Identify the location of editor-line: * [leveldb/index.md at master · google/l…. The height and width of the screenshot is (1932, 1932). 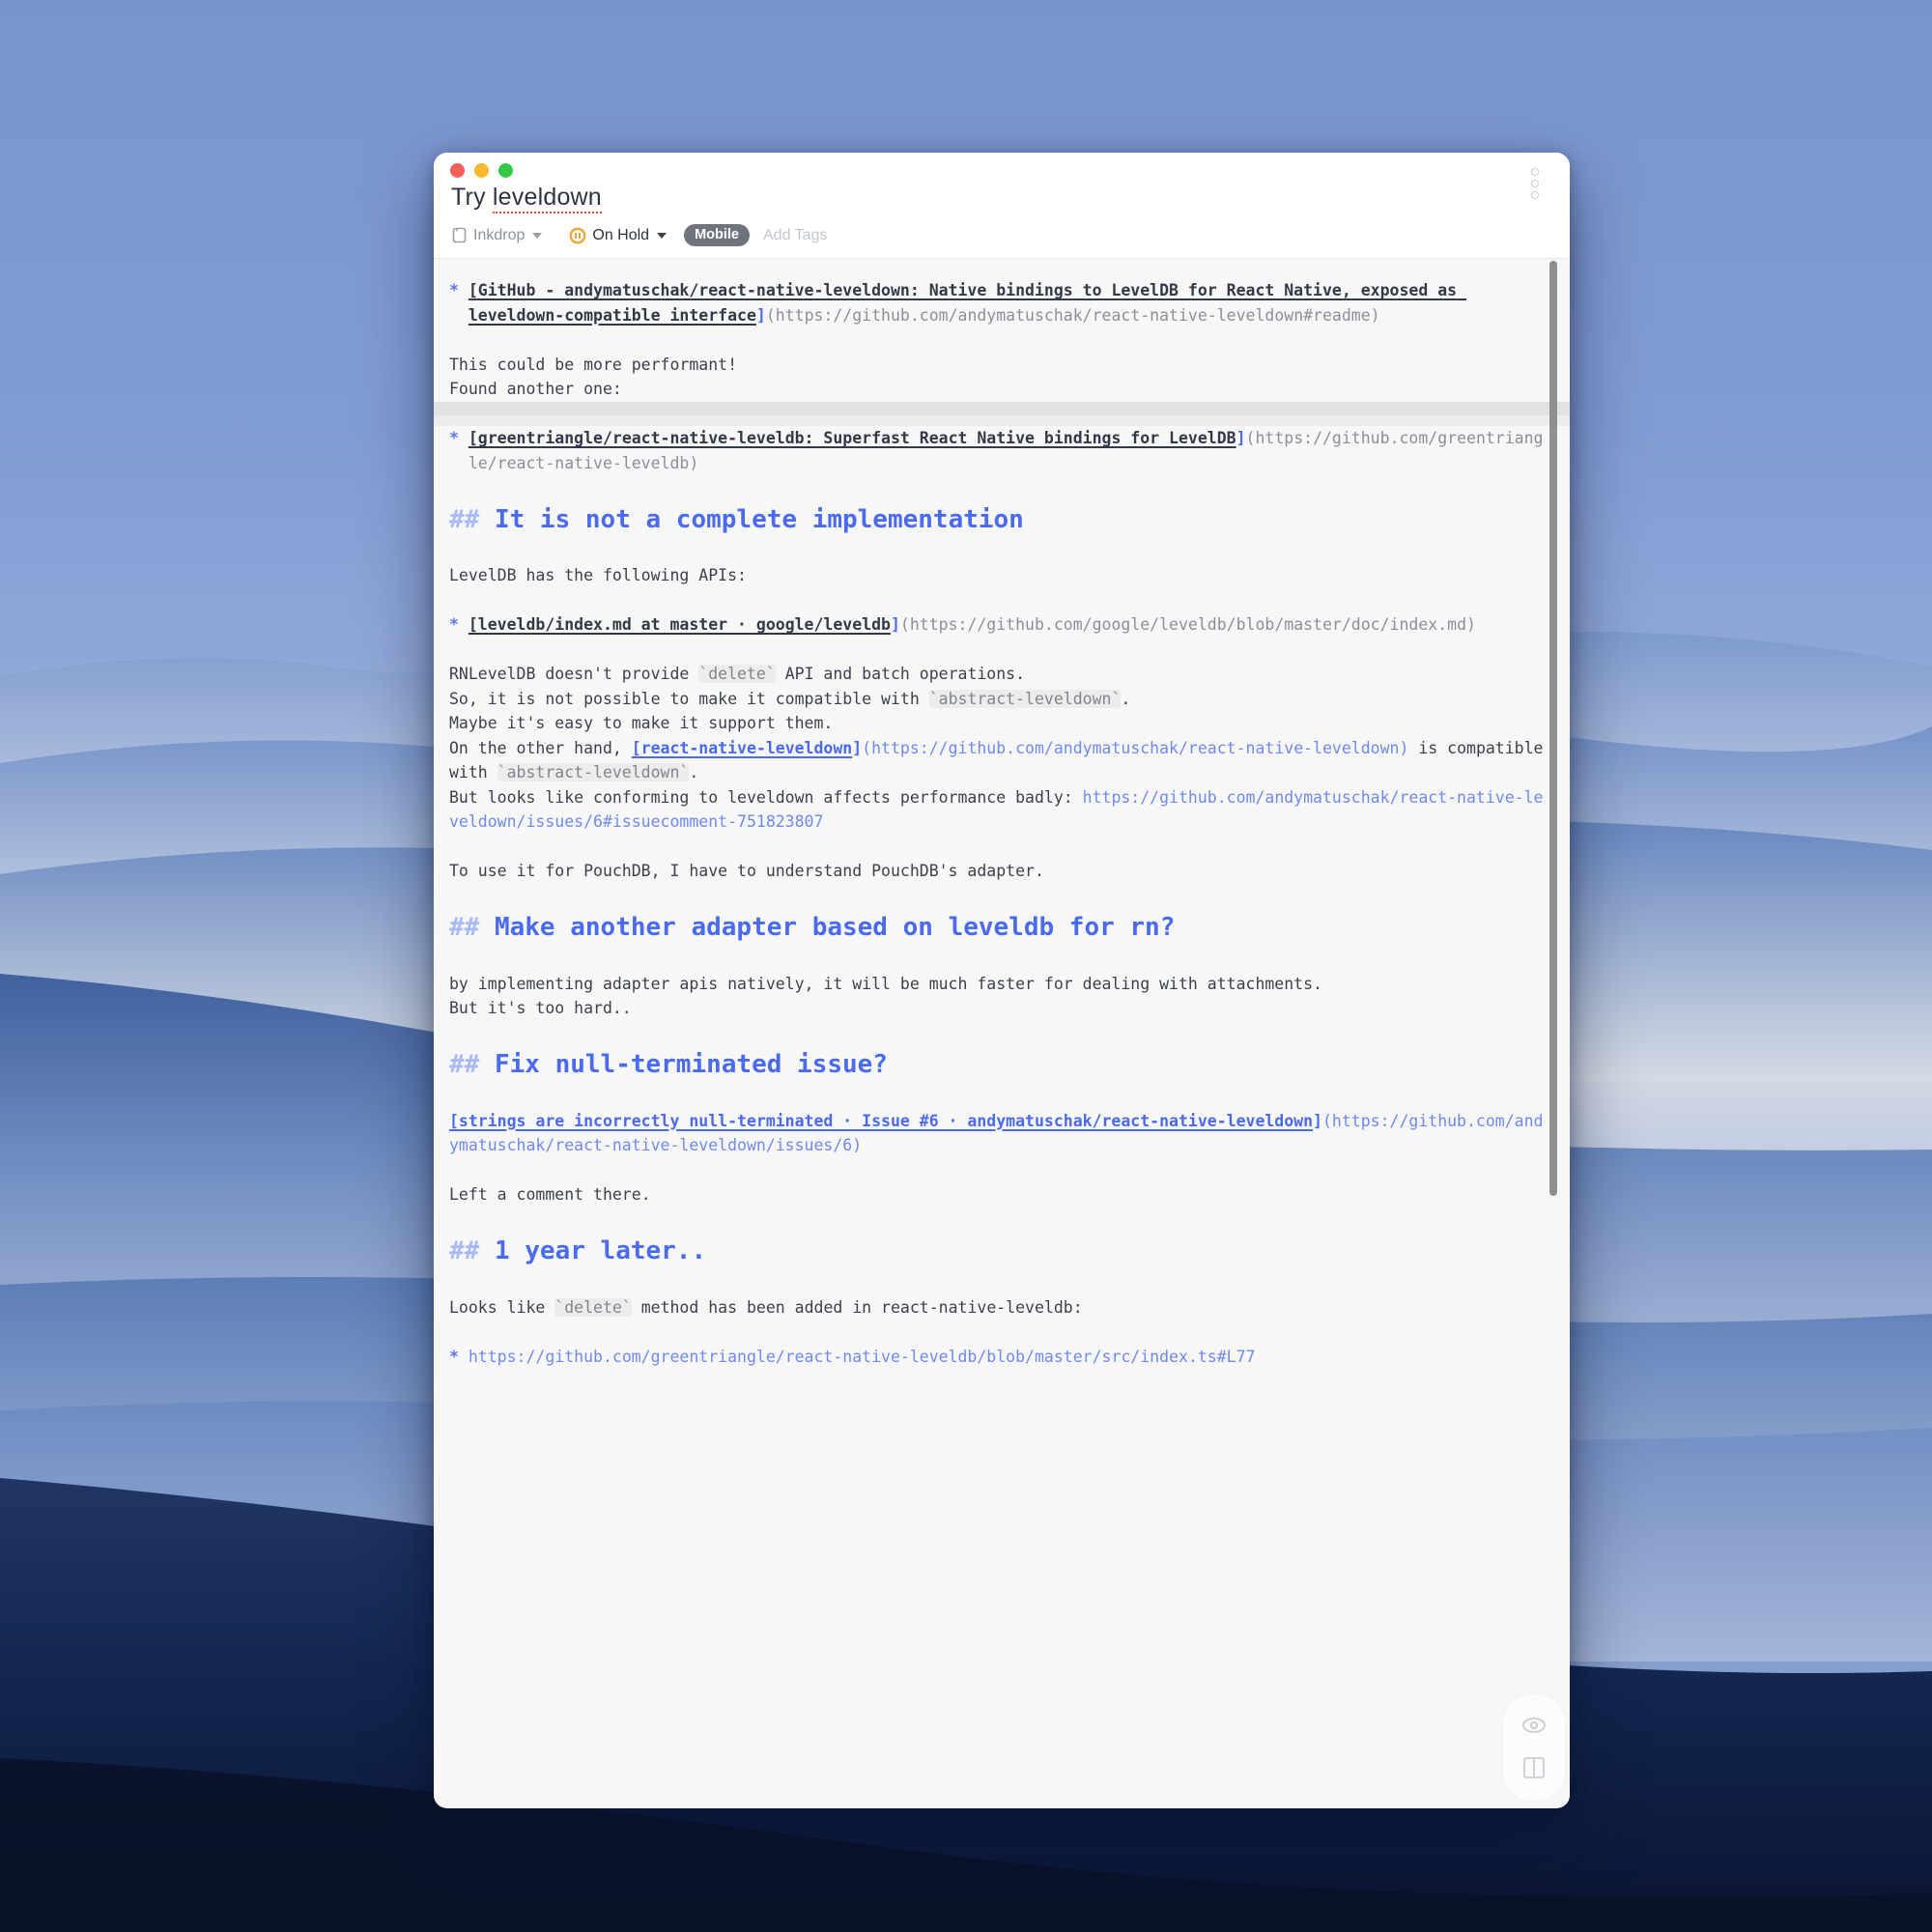
(998, 625).